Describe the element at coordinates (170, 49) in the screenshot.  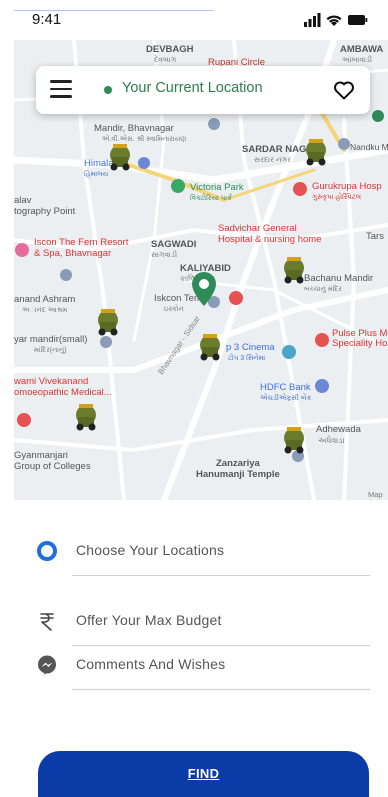
I see `place-label: DEVBAGH` at that location.